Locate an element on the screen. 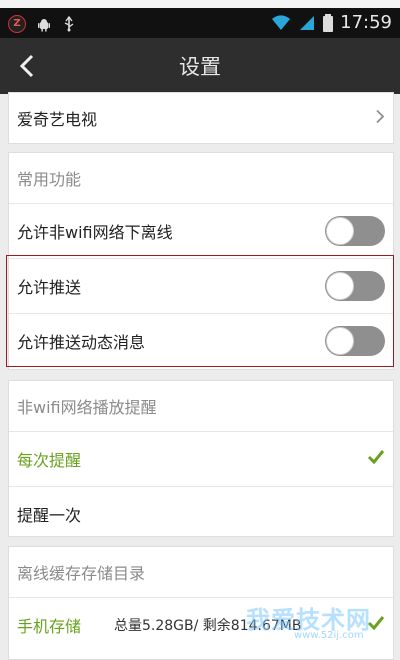  entry-card: 爱奇艺电视 is located at coordinates (201, 118).